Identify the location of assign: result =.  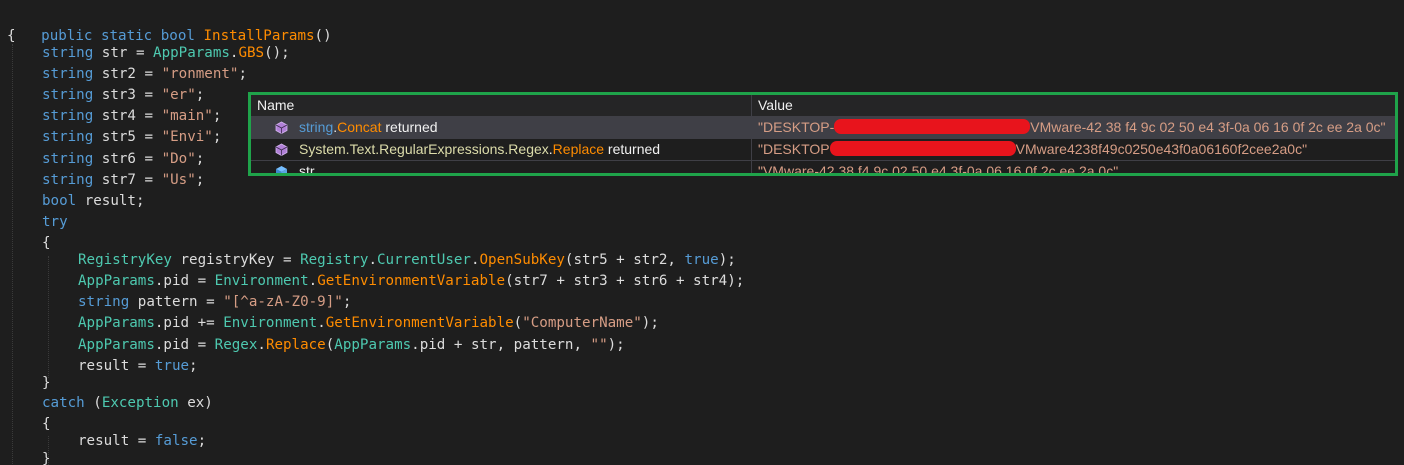
(116, 441).